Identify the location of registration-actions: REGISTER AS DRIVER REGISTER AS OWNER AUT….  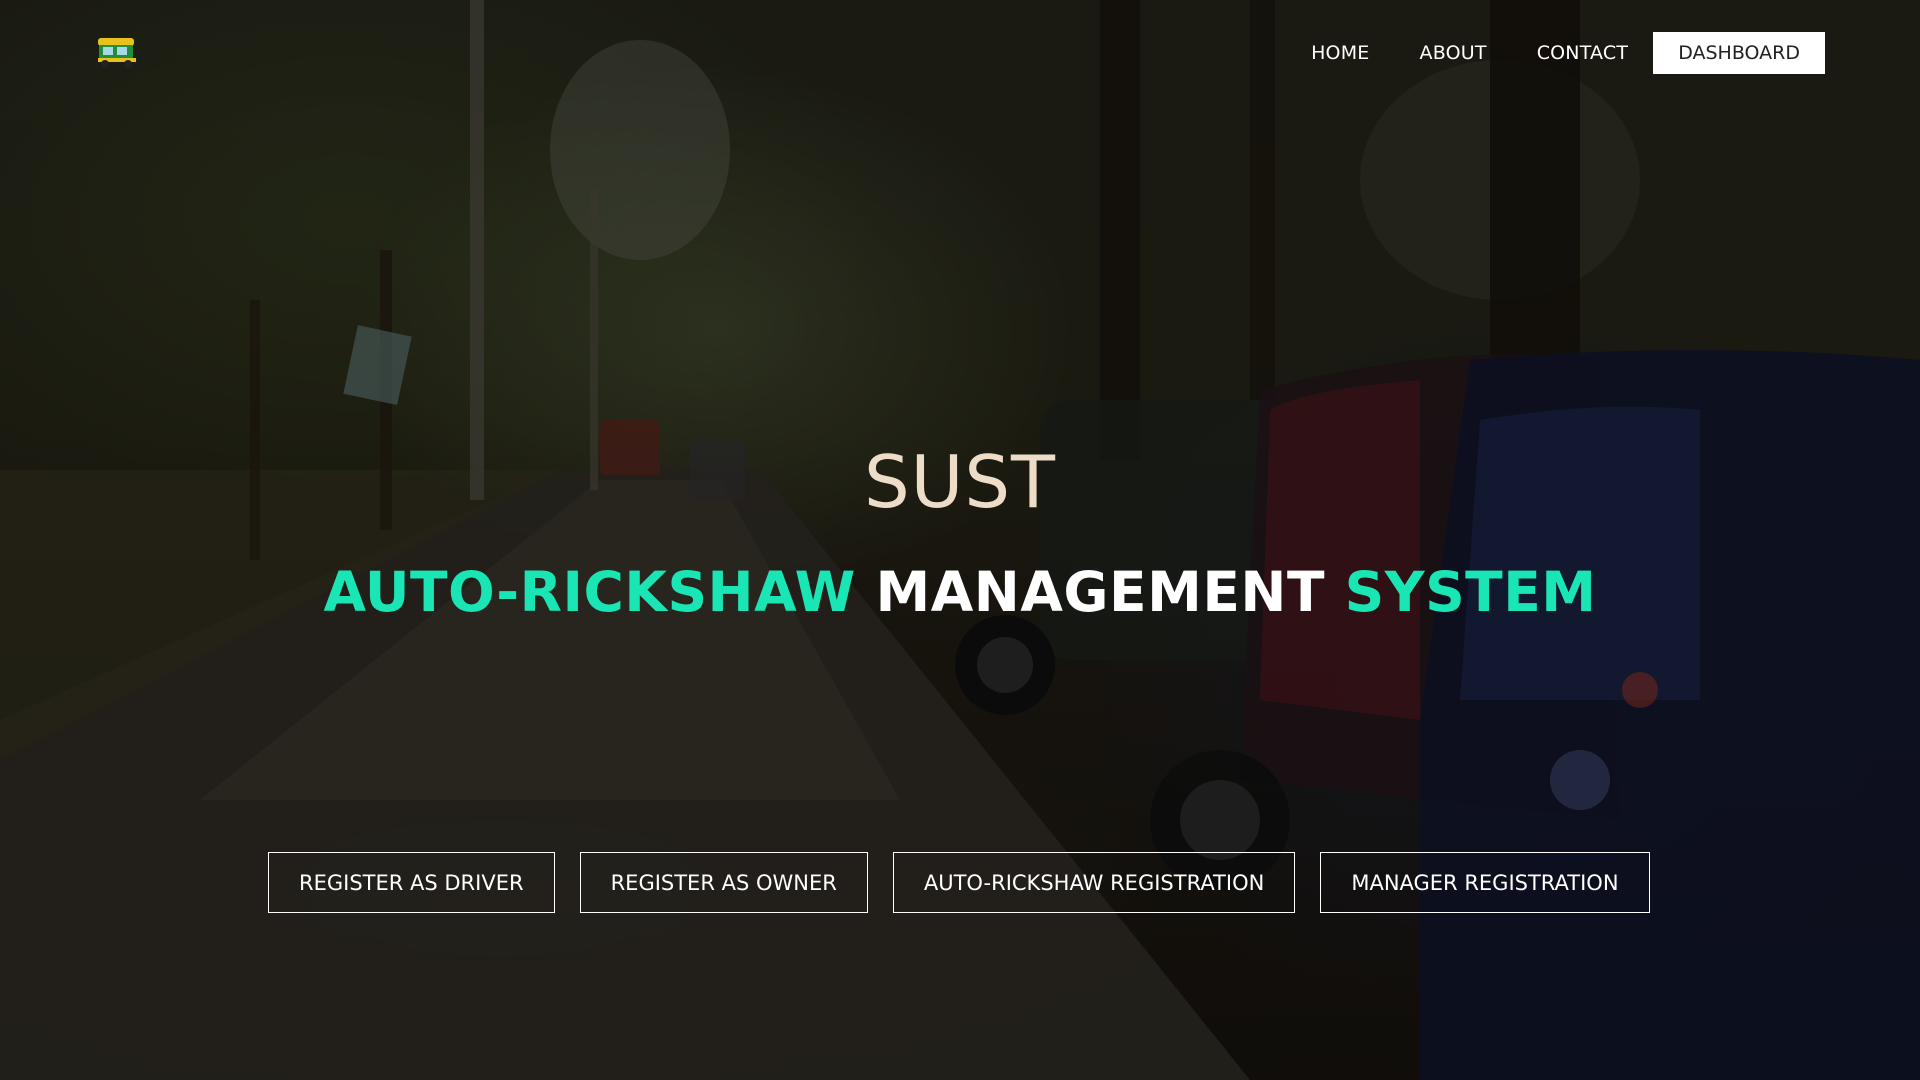
(959, 882).